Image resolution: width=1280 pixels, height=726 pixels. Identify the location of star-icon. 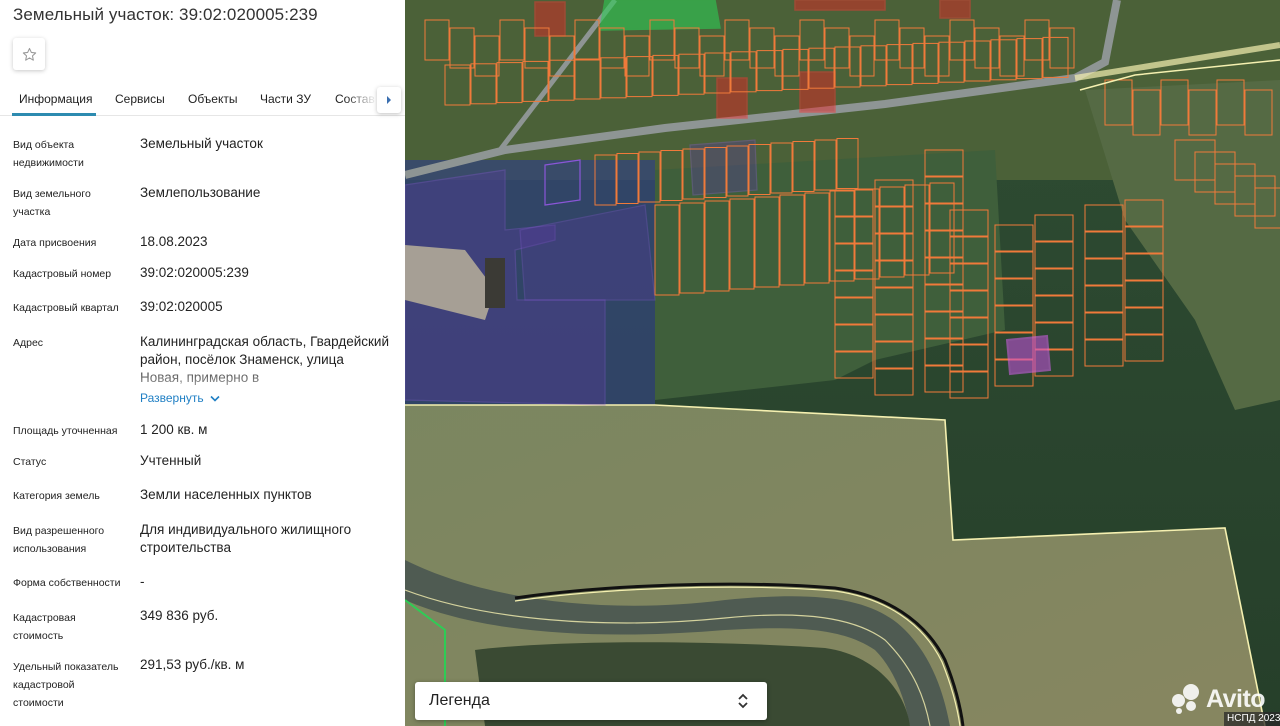
(29, 54).